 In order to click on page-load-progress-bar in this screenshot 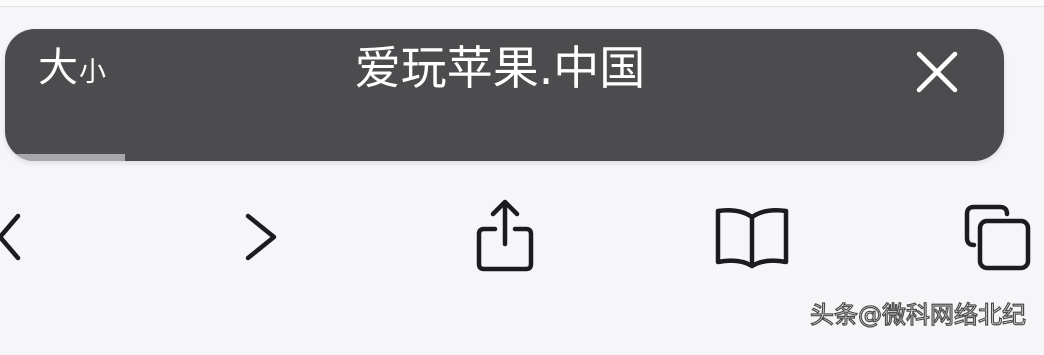, I will do `click(504, 157)`.